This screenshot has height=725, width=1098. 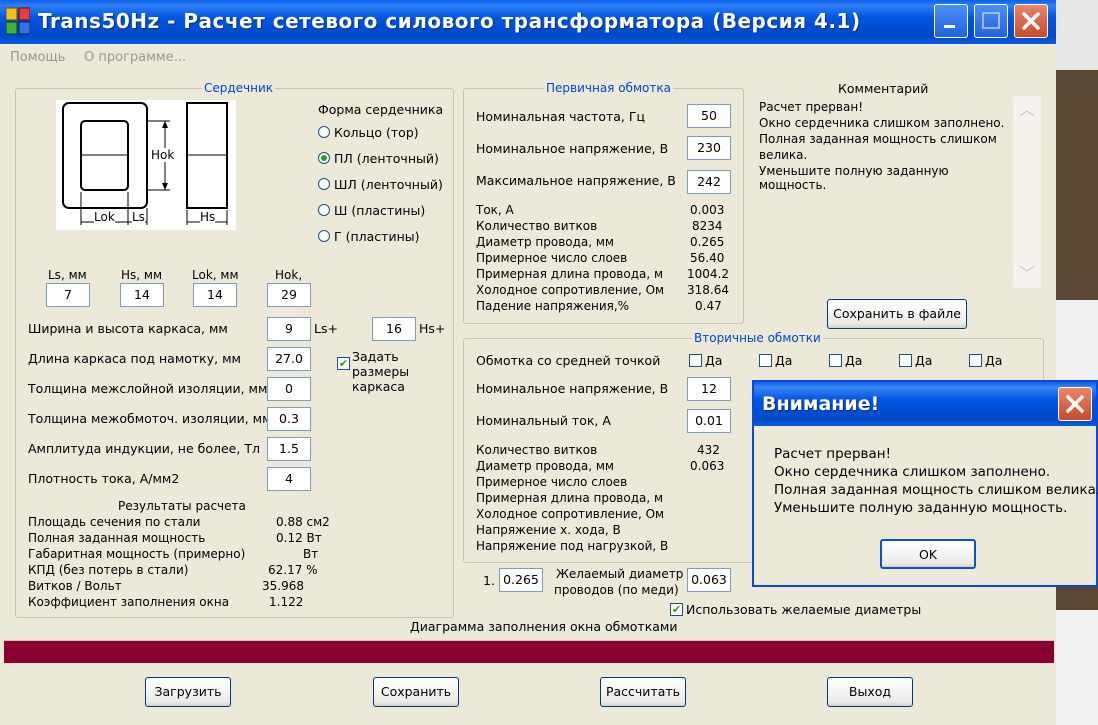 I want to click on primary-result-value: 1004.2, so click(x=708, y=274).